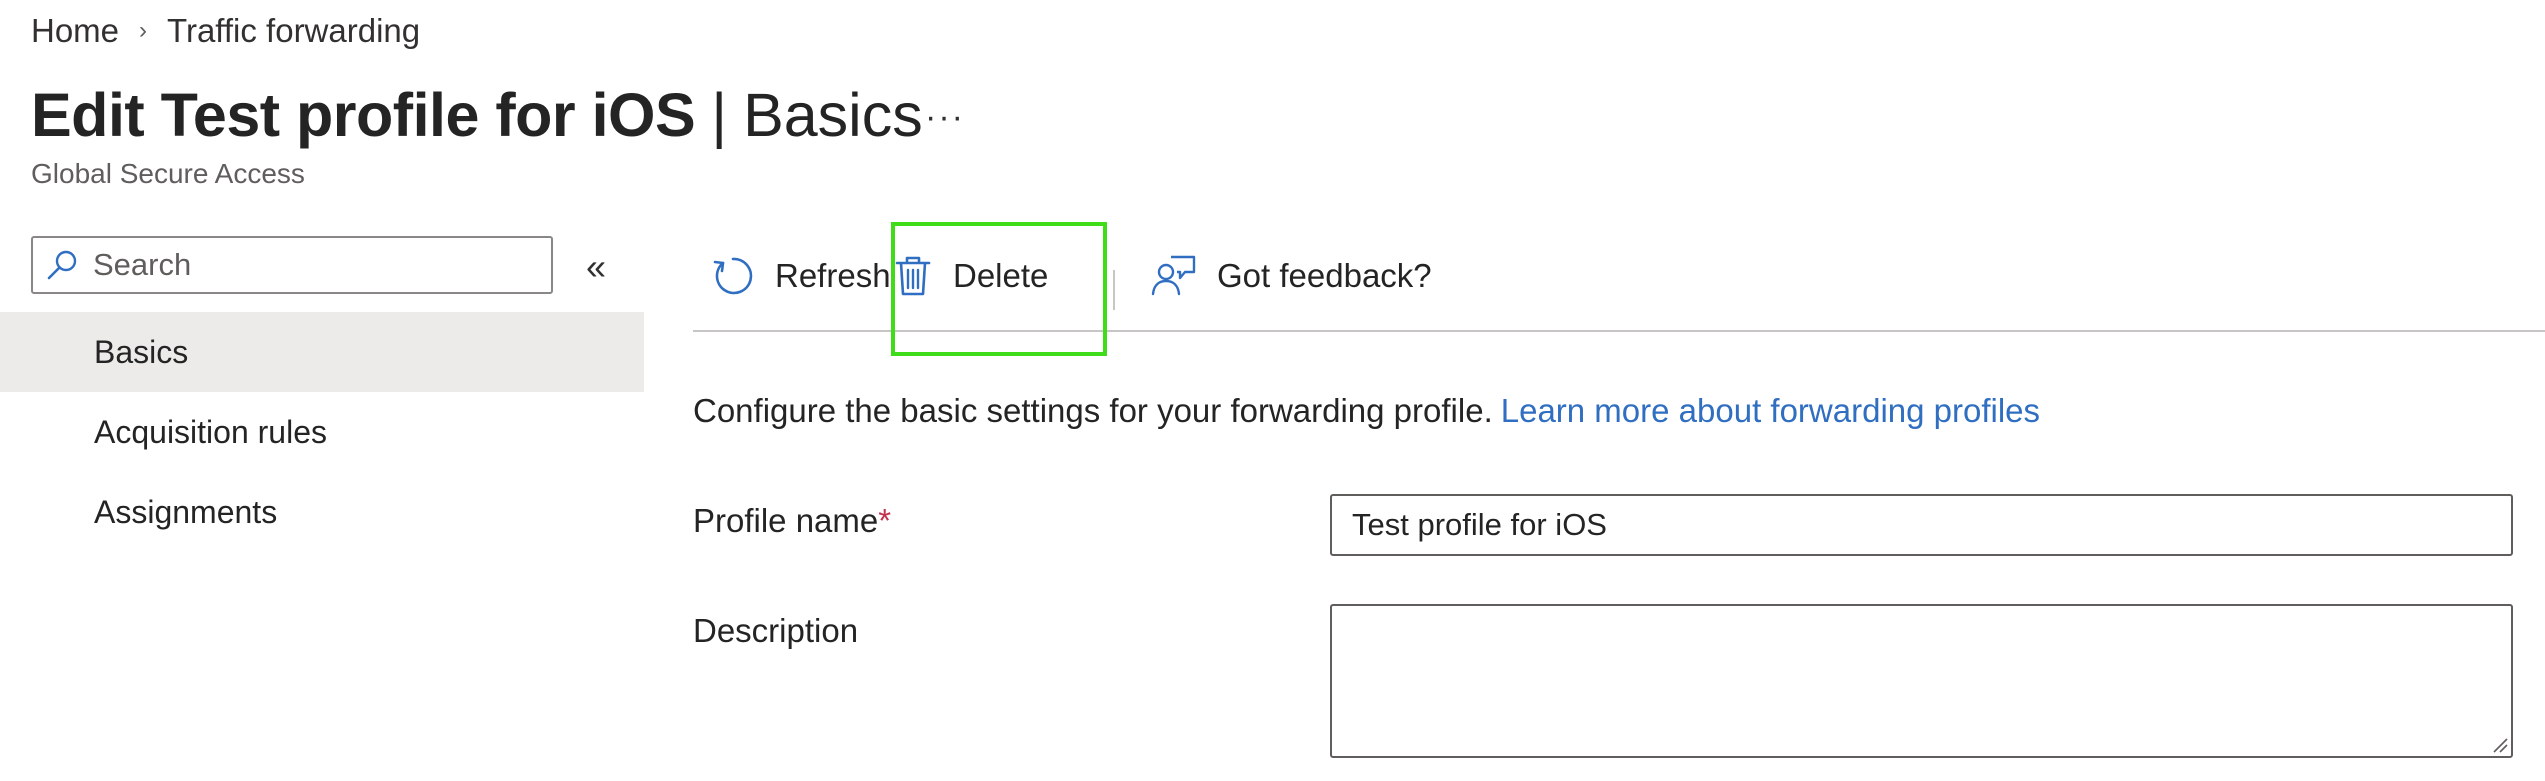 This screenshot has width=2545, height=781. I want to click on search-input, so click(313, 265).